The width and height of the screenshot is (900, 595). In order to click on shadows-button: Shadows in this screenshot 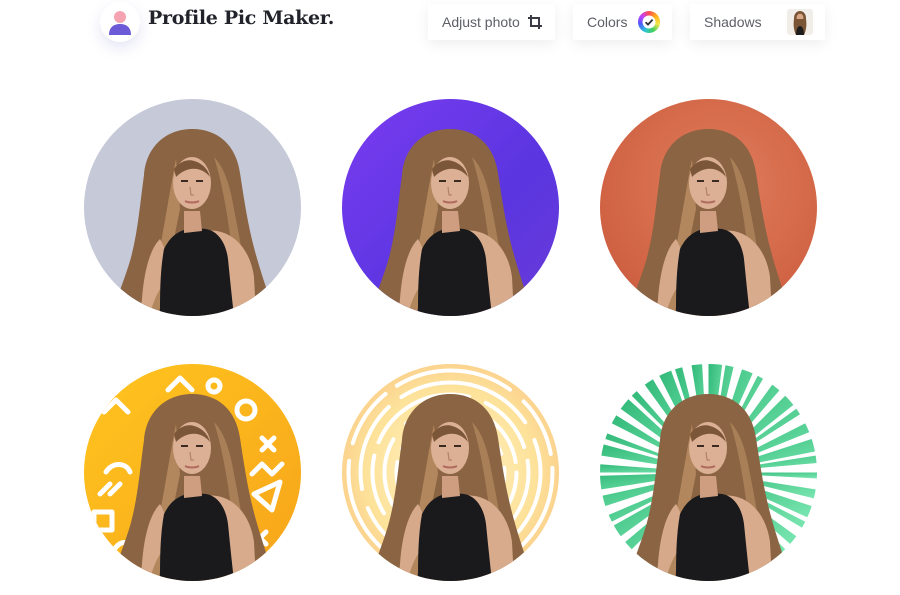, I will do `click(757, 22)`.